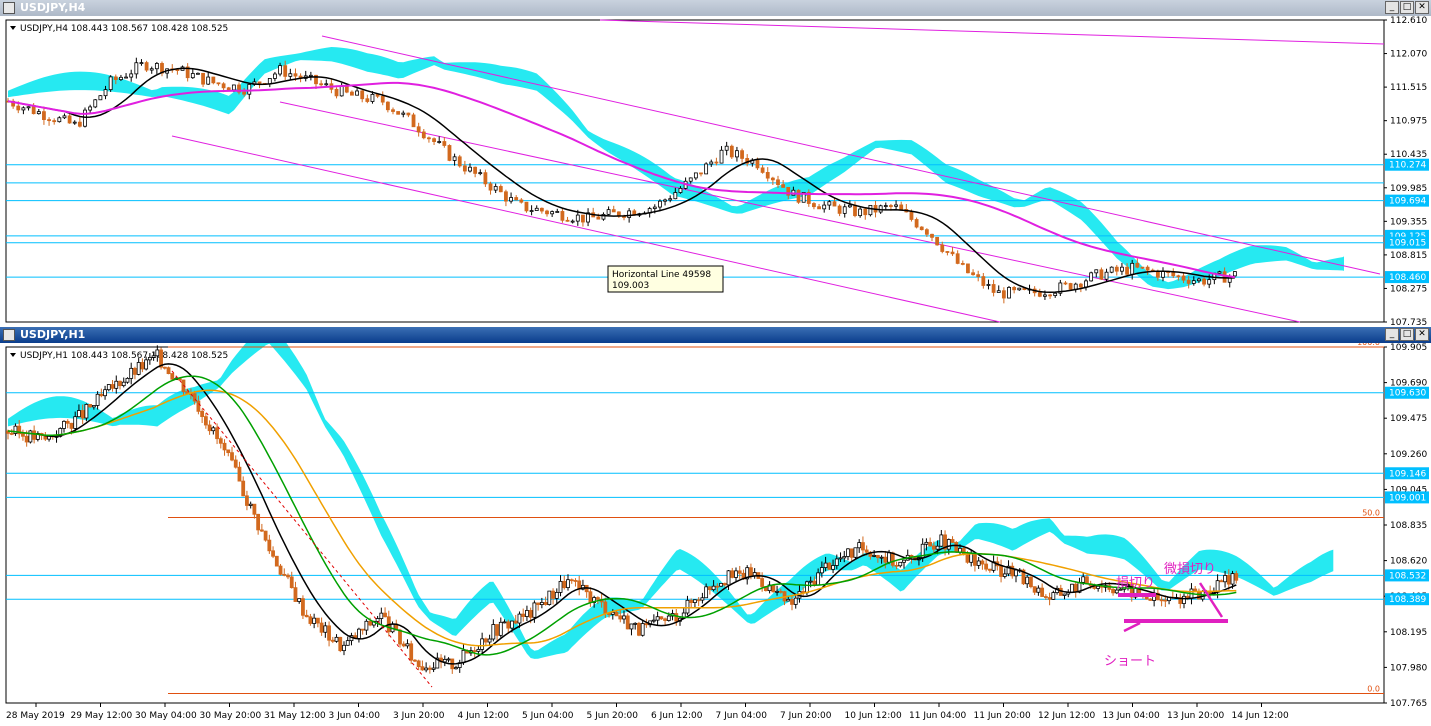 This screenshot has height=726, width=1431. I want to click on time-axis-label: 6 Jun 12:00, so click(677, 716).